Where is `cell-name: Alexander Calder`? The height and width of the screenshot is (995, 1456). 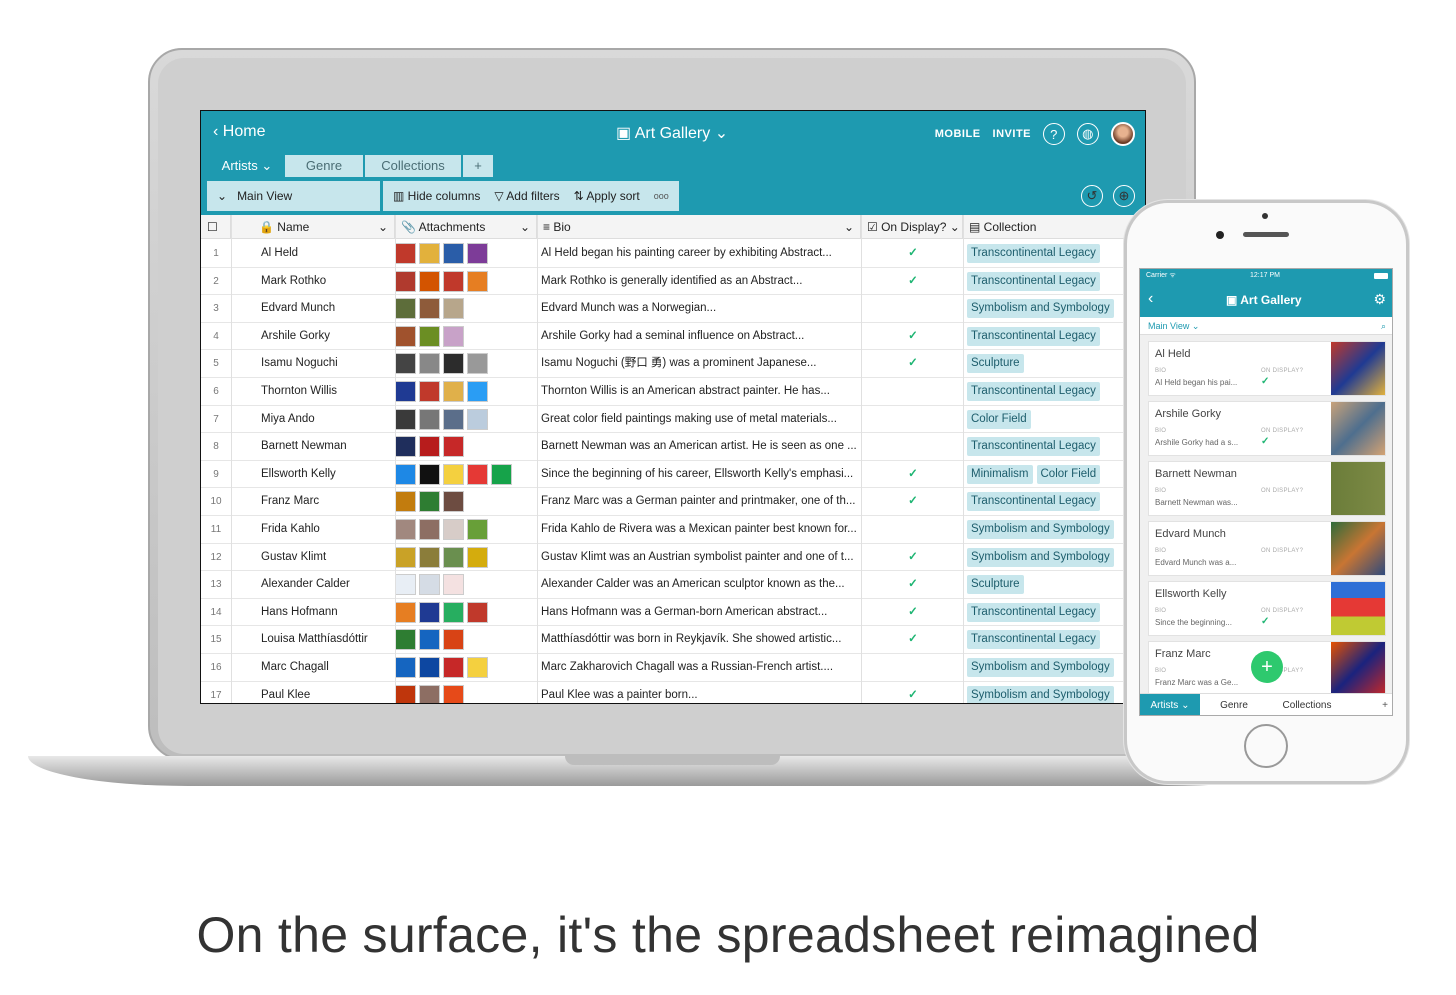
cell-name: Alexander Calder is located at coordinates (326, 584).